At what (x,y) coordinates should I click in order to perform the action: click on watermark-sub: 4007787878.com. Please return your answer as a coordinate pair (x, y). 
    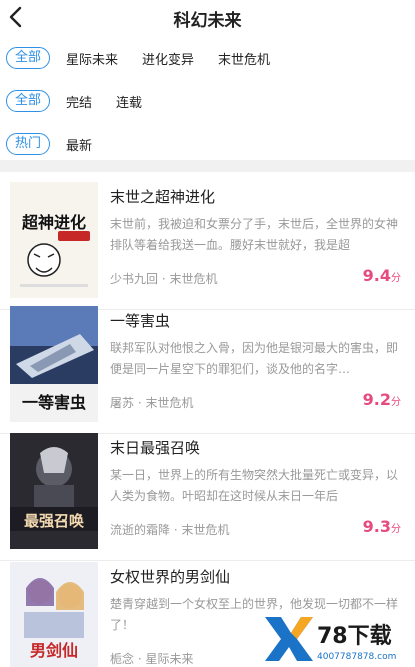
    Looking at the image, I should click on (356, 657).